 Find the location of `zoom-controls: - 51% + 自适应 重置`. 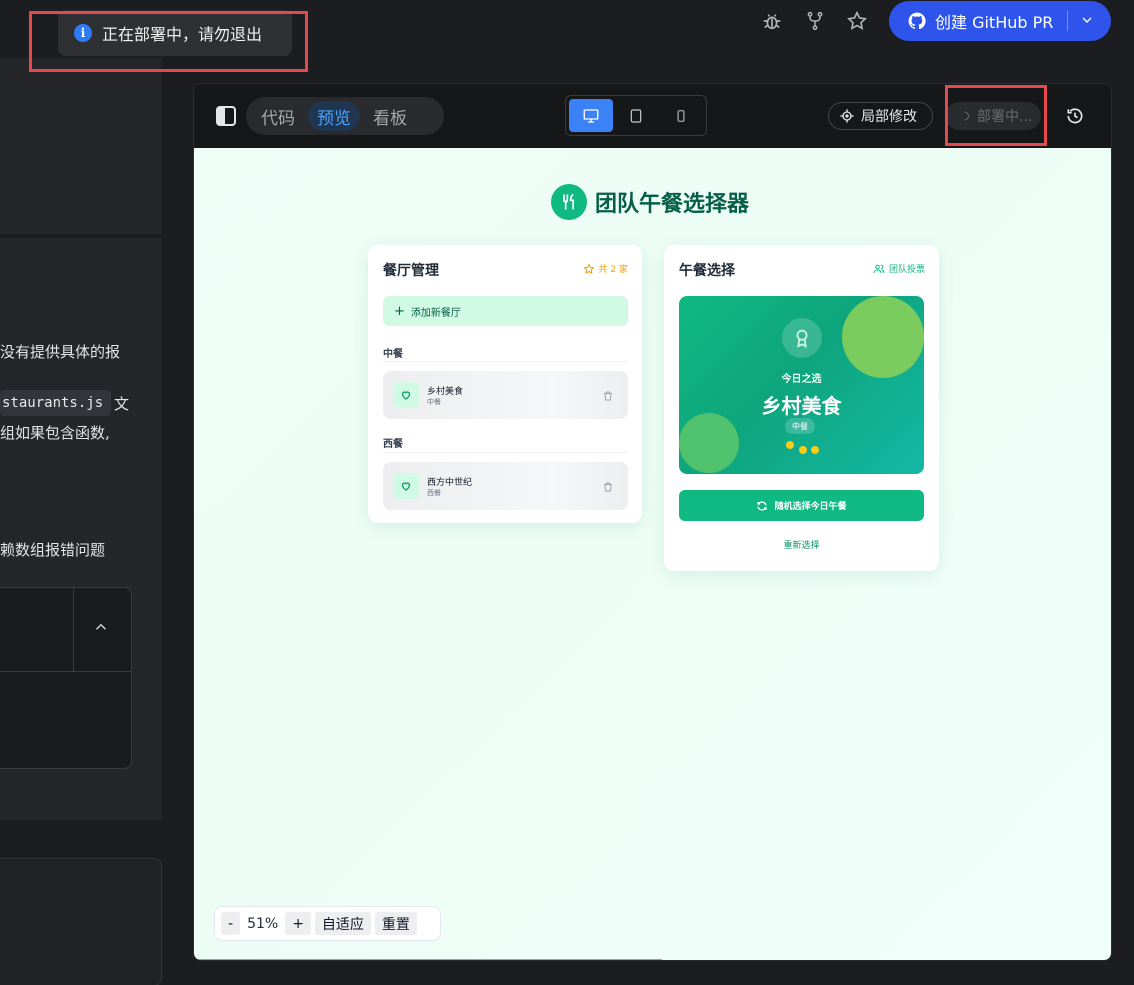

zoom-controls: - 51% + 自适应 重置 is located at coordinates (327, 923).